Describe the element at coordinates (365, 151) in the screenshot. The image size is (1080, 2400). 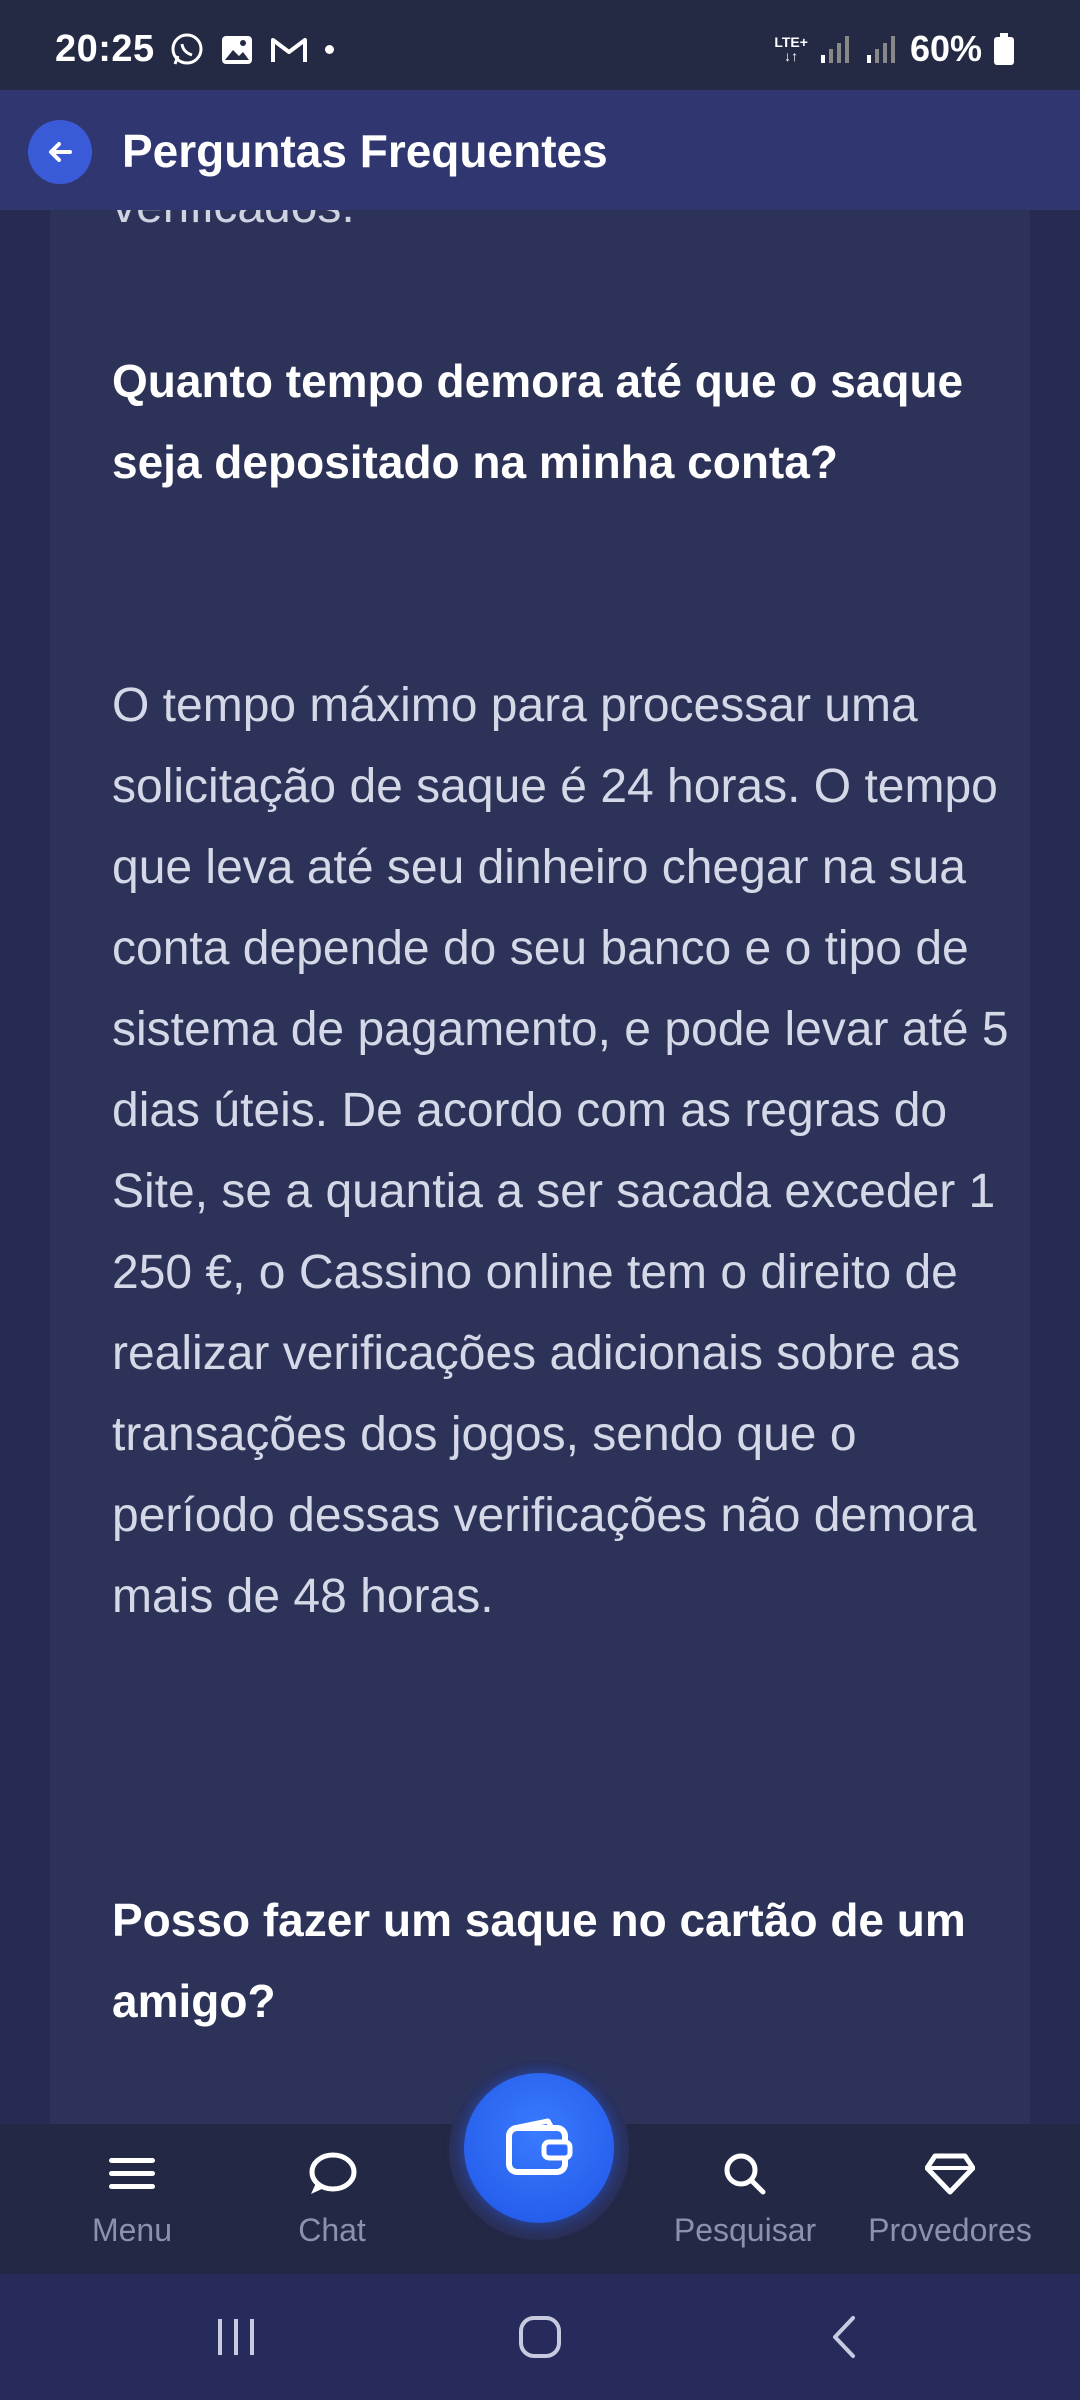
I see `page-title: Perguntas Frequentes` at that location.